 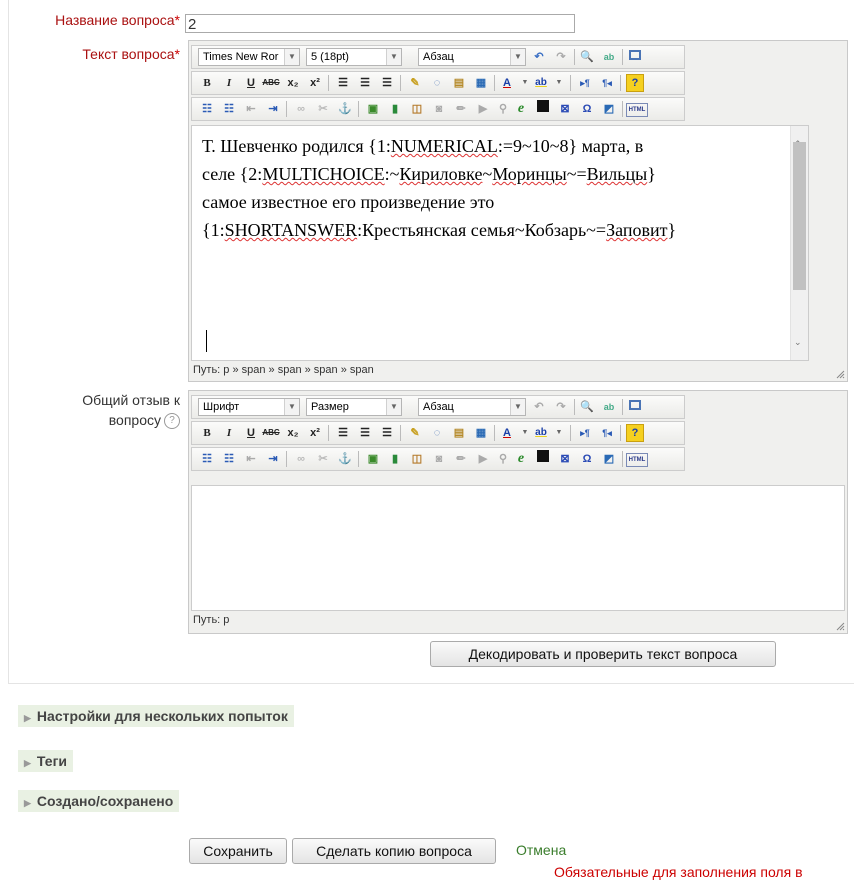 What do you see at coordinates (354, 407) in the screenshot?
I see `font-size-select: Размер ▼` at bounding box center [354, 407].